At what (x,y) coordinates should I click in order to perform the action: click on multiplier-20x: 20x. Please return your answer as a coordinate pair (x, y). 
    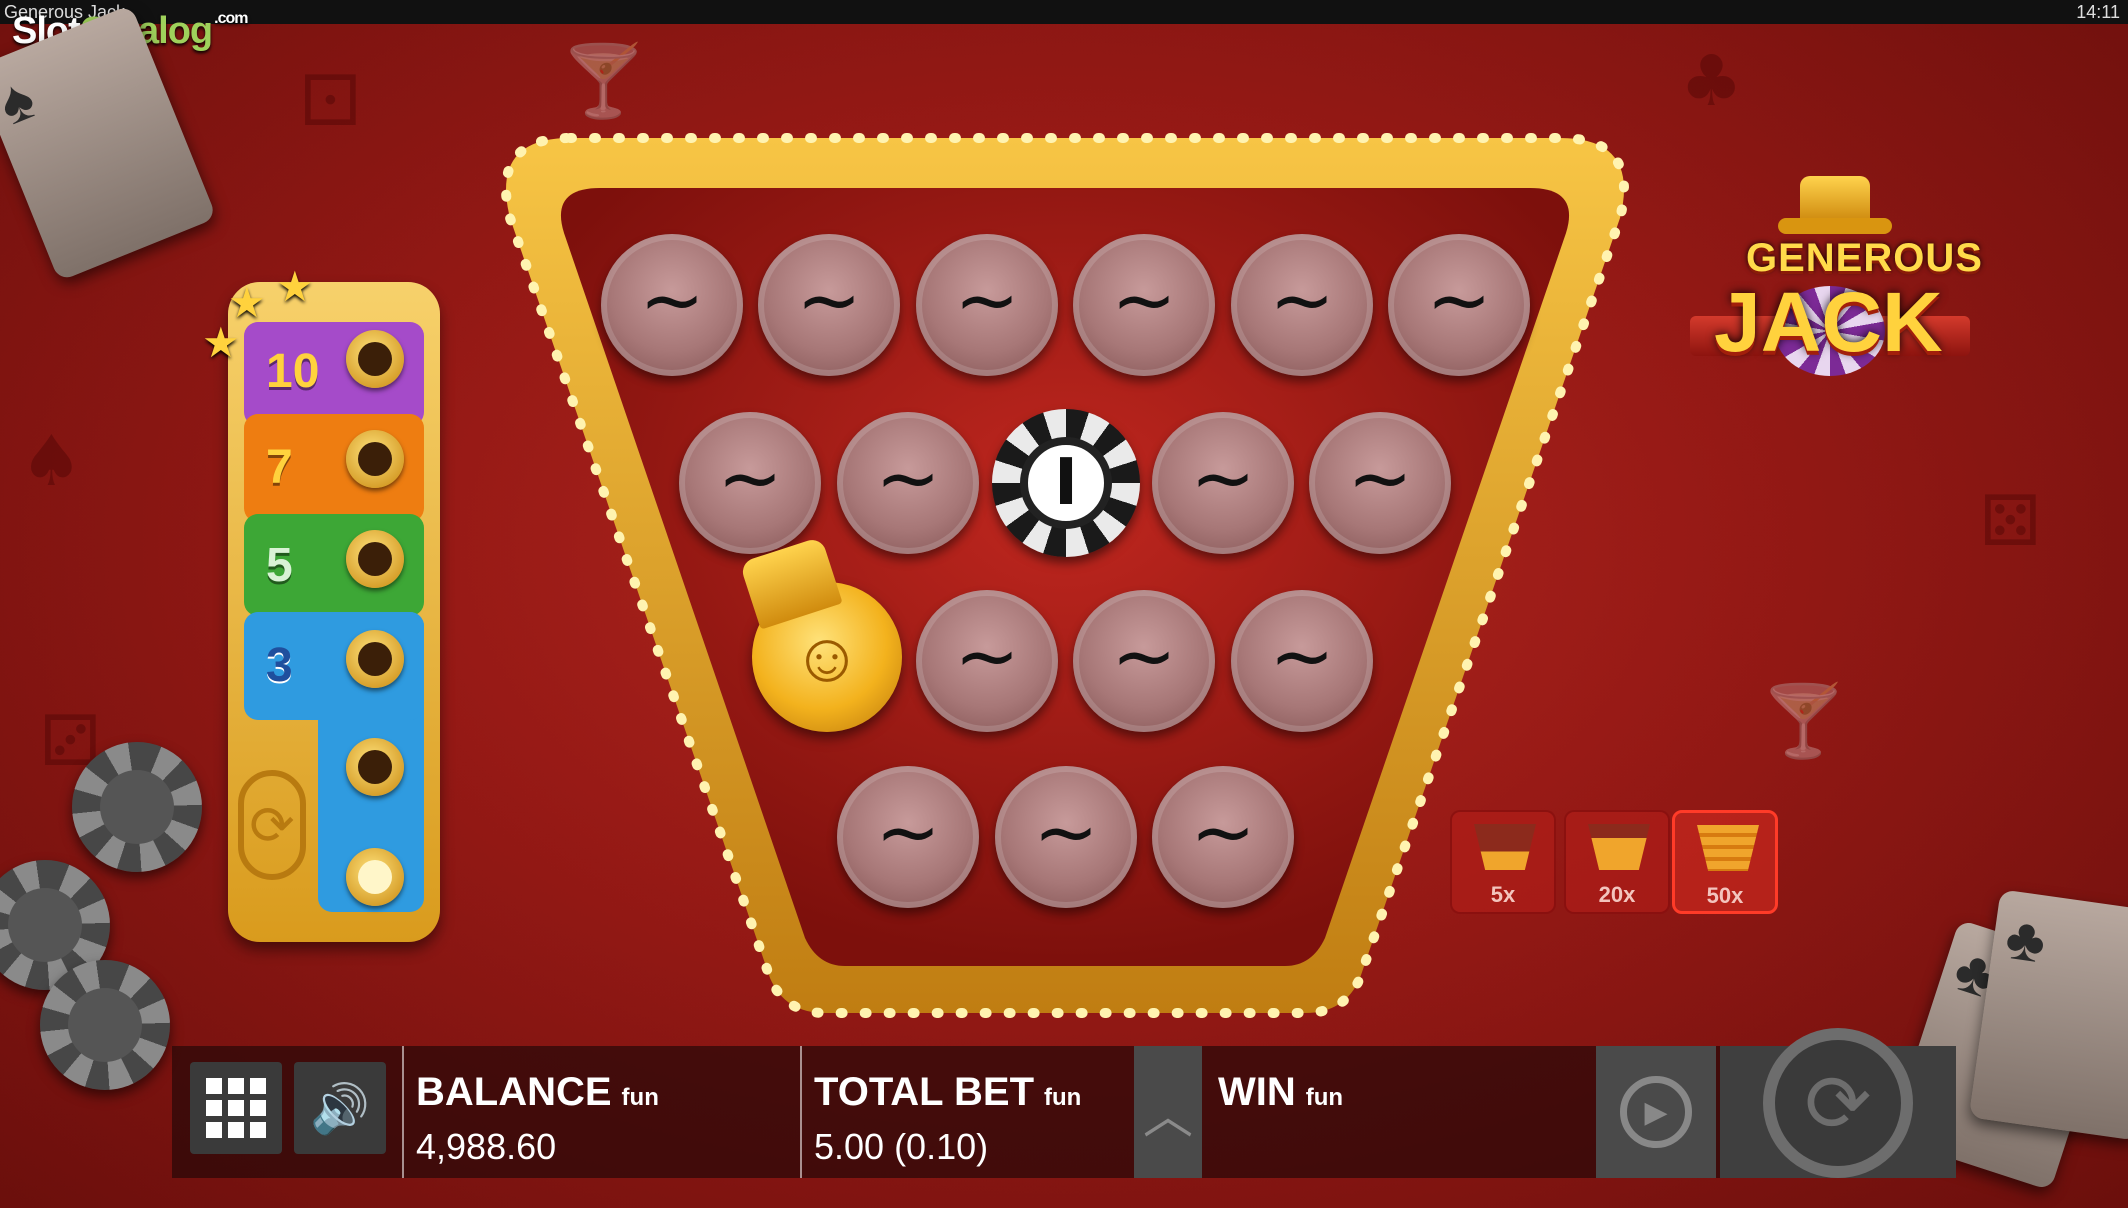
    Looking at the image, I should click on (1617, 862).